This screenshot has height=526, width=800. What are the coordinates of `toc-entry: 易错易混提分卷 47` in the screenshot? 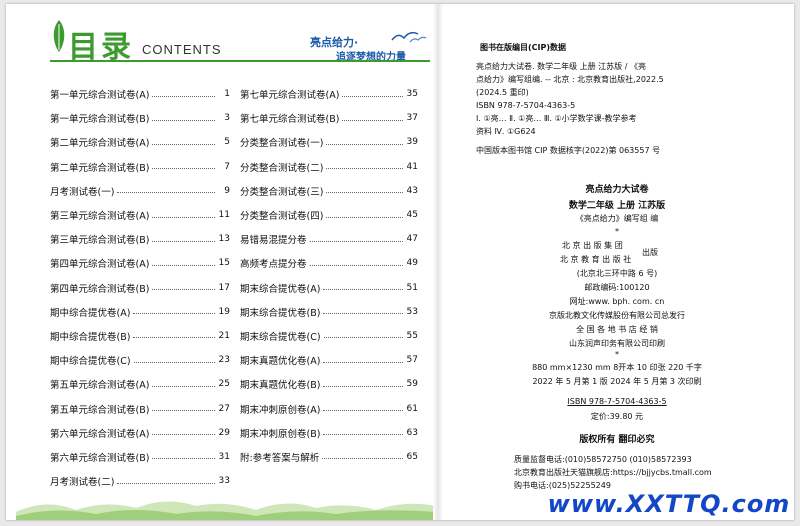 It's located at (329, 239).